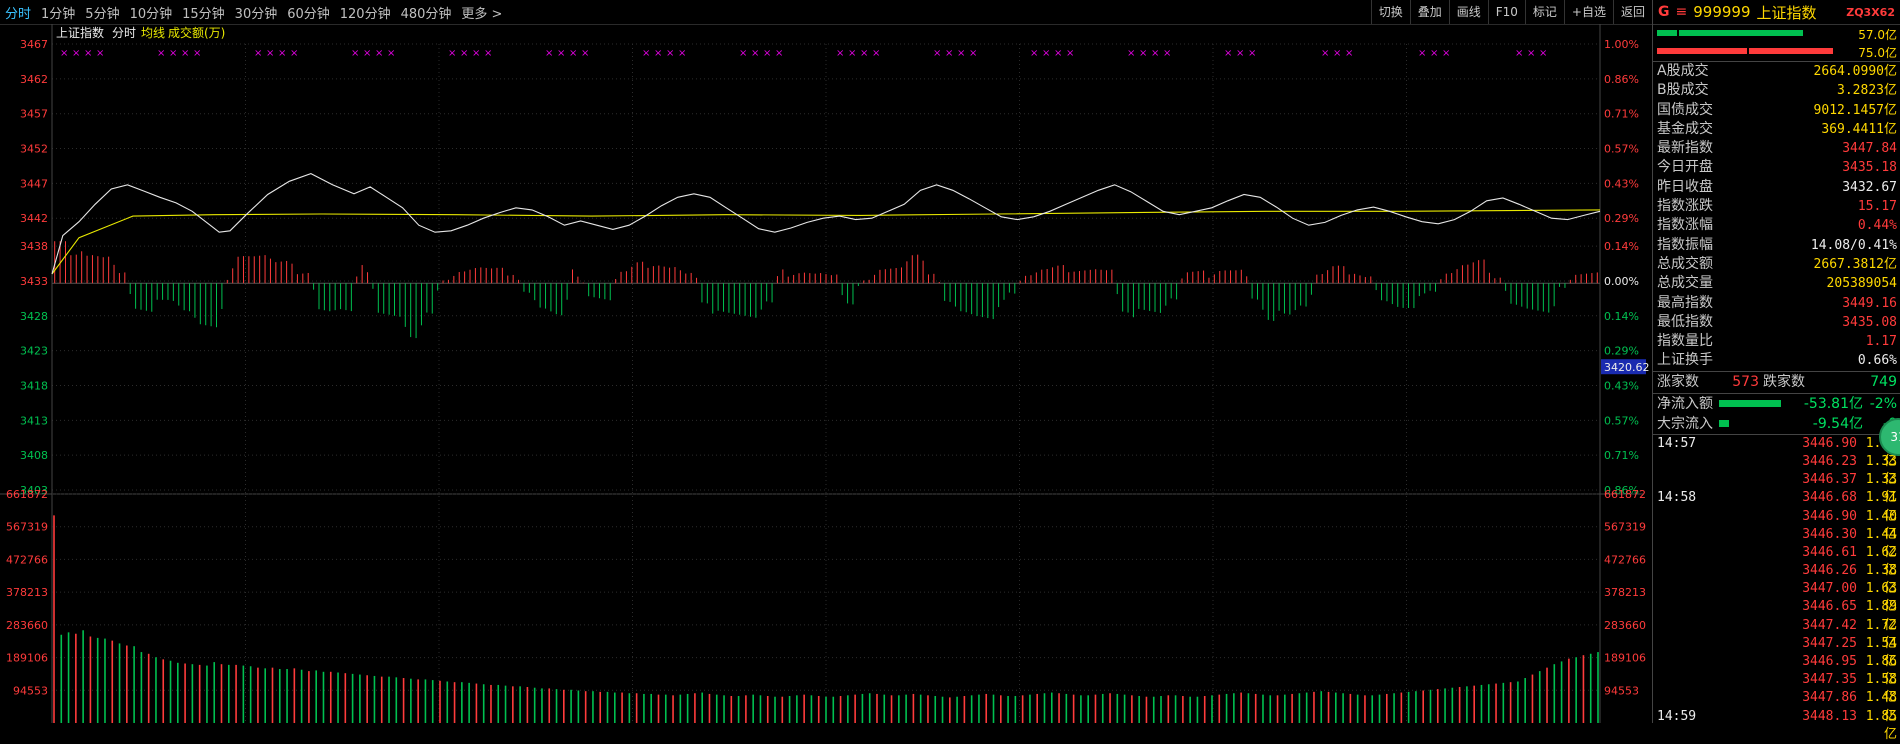 The height and width of the screenshot is (744, 1900). I want to click on tool-button: 叠加, so click(1429, 12).